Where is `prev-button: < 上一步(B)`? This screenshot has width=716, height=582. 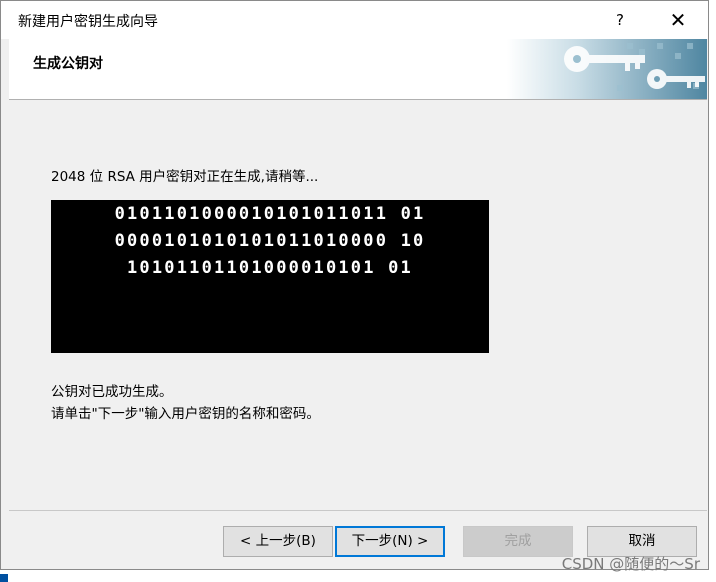
prev-button: < 上一步(B) is located at coordinates (278, 541).